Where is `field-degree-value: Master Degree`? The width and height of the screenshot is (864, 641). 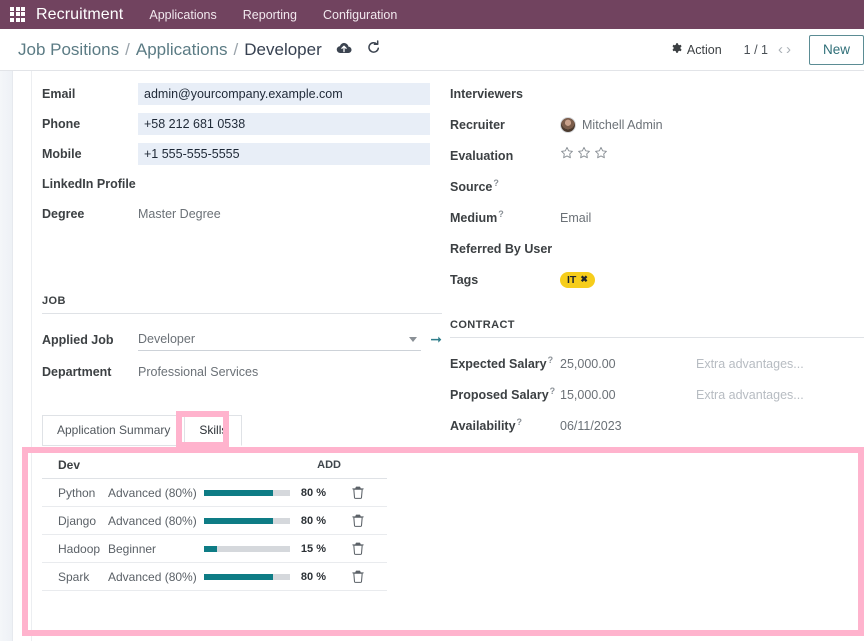
field-degree-value: Master Degree is located at coordinates (290, 214).